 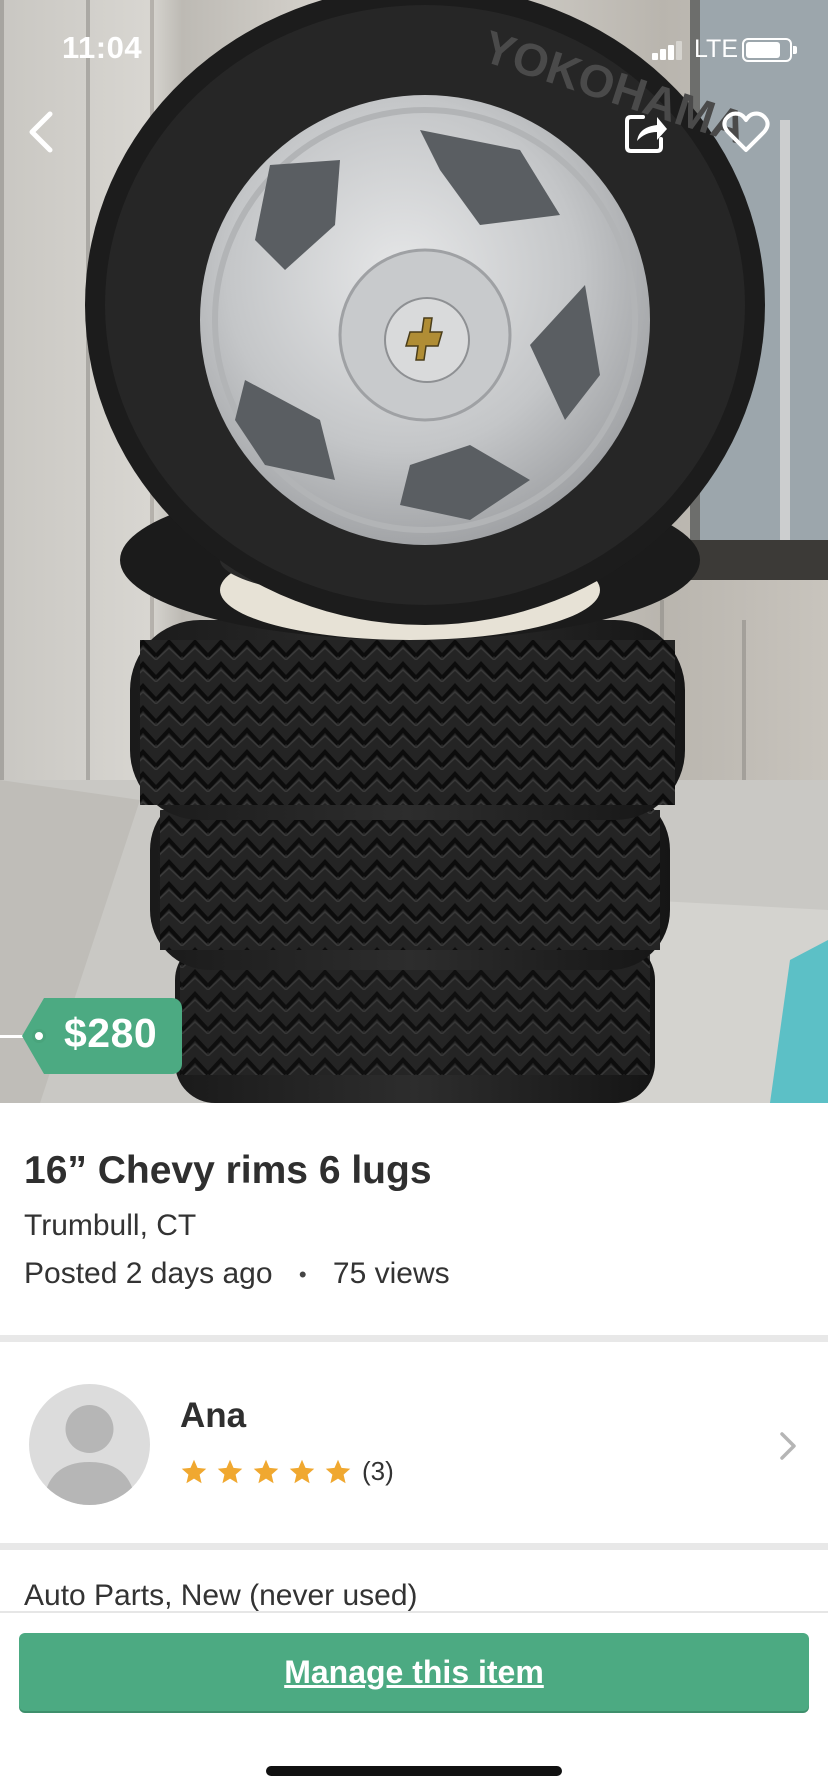 I want to click on status-time: 11:04, so click(x=102, y=47).